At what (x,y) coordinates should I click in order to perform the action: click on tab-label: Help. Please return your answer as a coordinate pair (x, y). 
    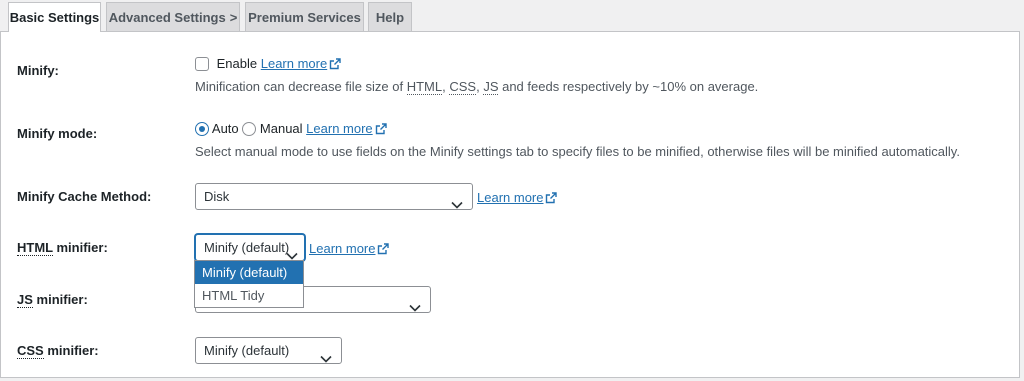
    Looking at the image, I should click on (390, 17).